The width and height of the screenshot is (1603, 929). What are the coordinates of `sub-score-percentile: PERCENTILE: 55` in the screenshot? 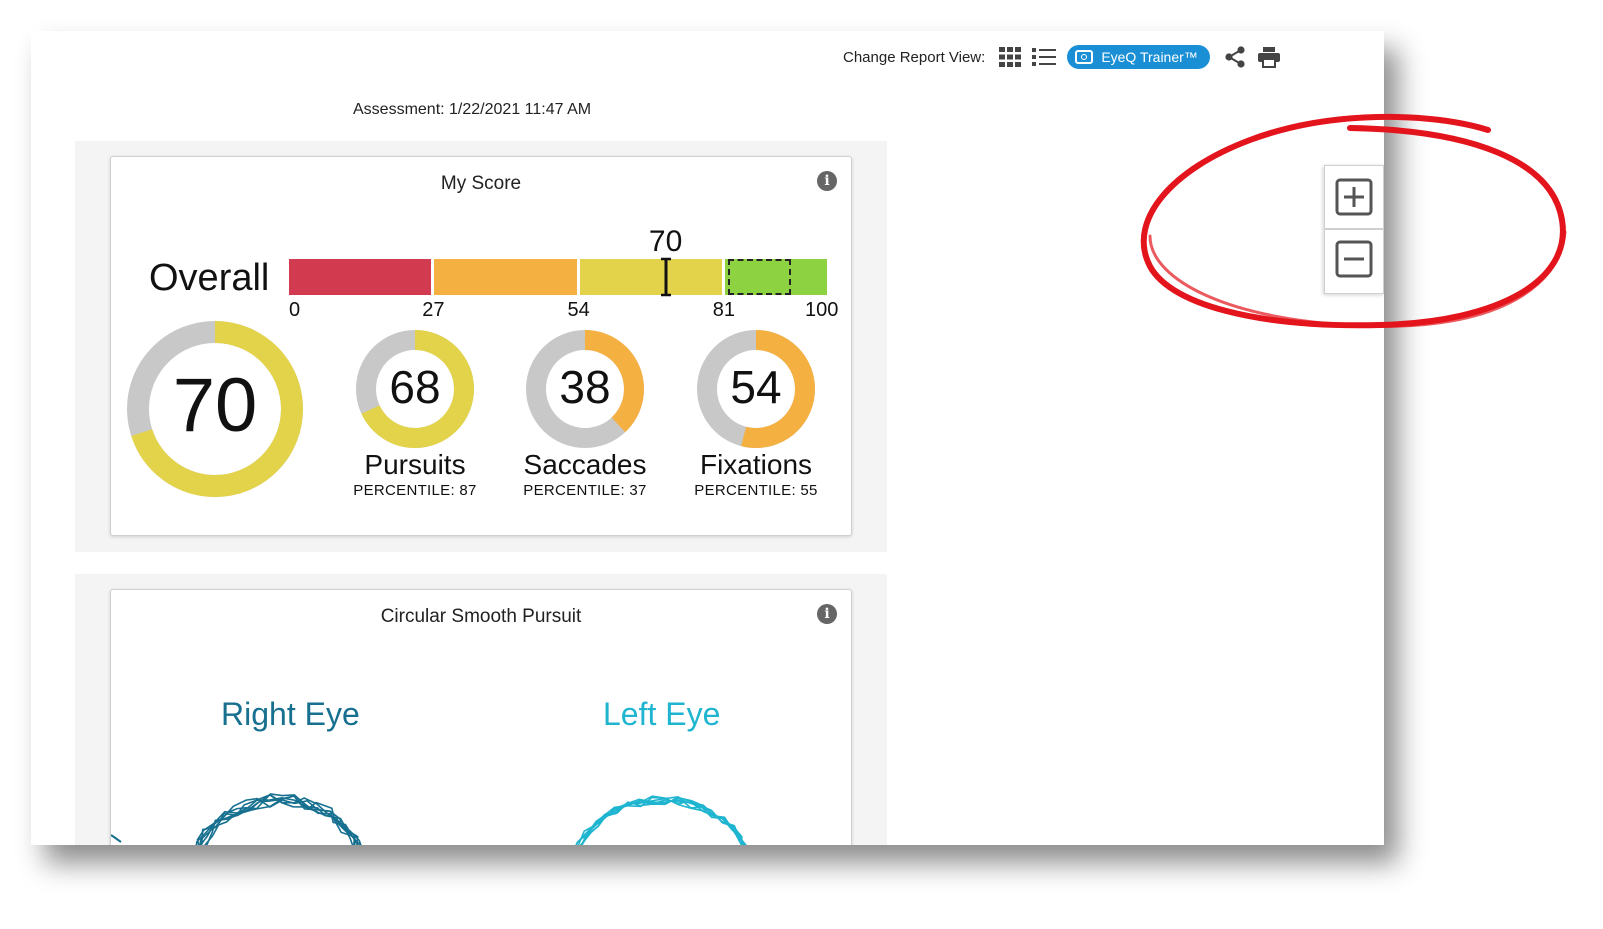 It's located at (756, 490).